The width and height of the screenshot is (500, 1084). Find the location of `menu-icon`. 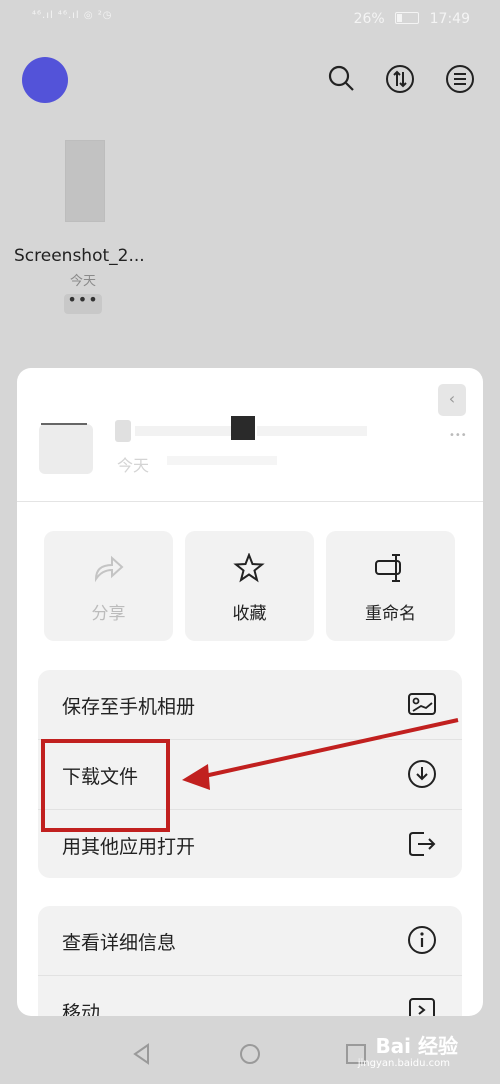

menu-icon is located at coordinates (460, 79).